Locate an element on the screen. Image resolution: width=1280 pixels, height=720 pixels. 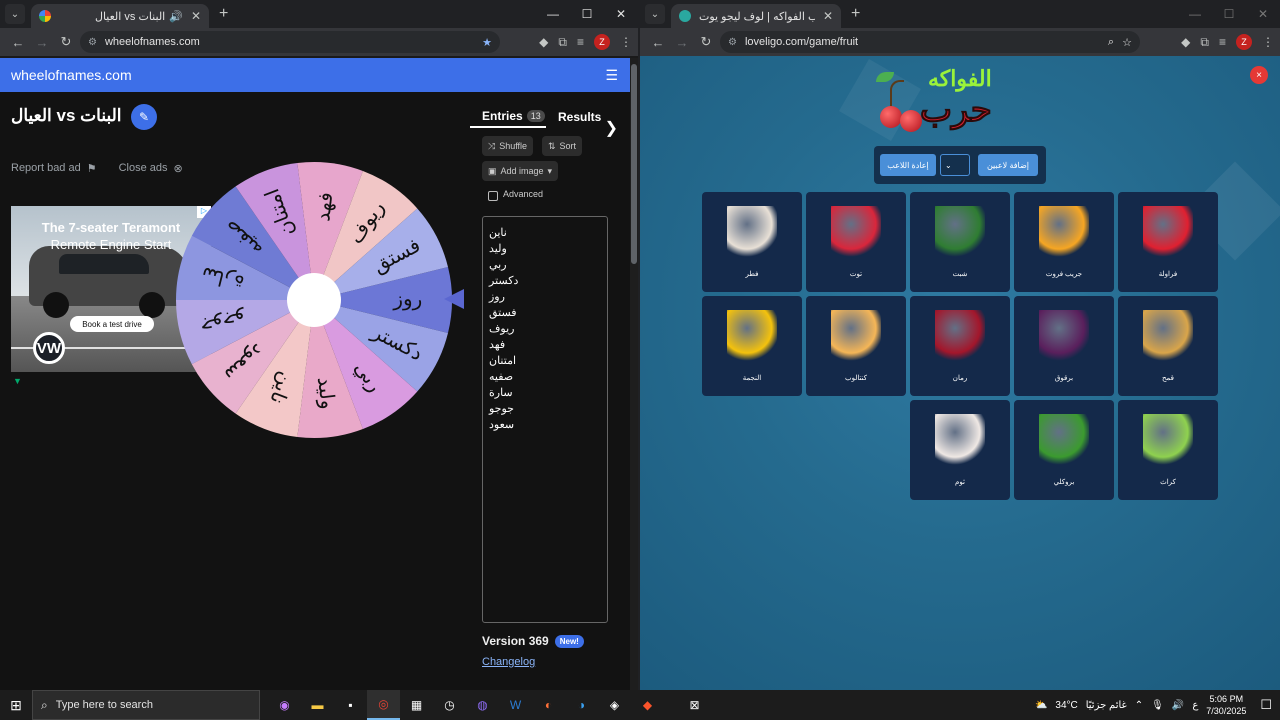
weather-temp: 34°C is located at coordinates (1066, 705).